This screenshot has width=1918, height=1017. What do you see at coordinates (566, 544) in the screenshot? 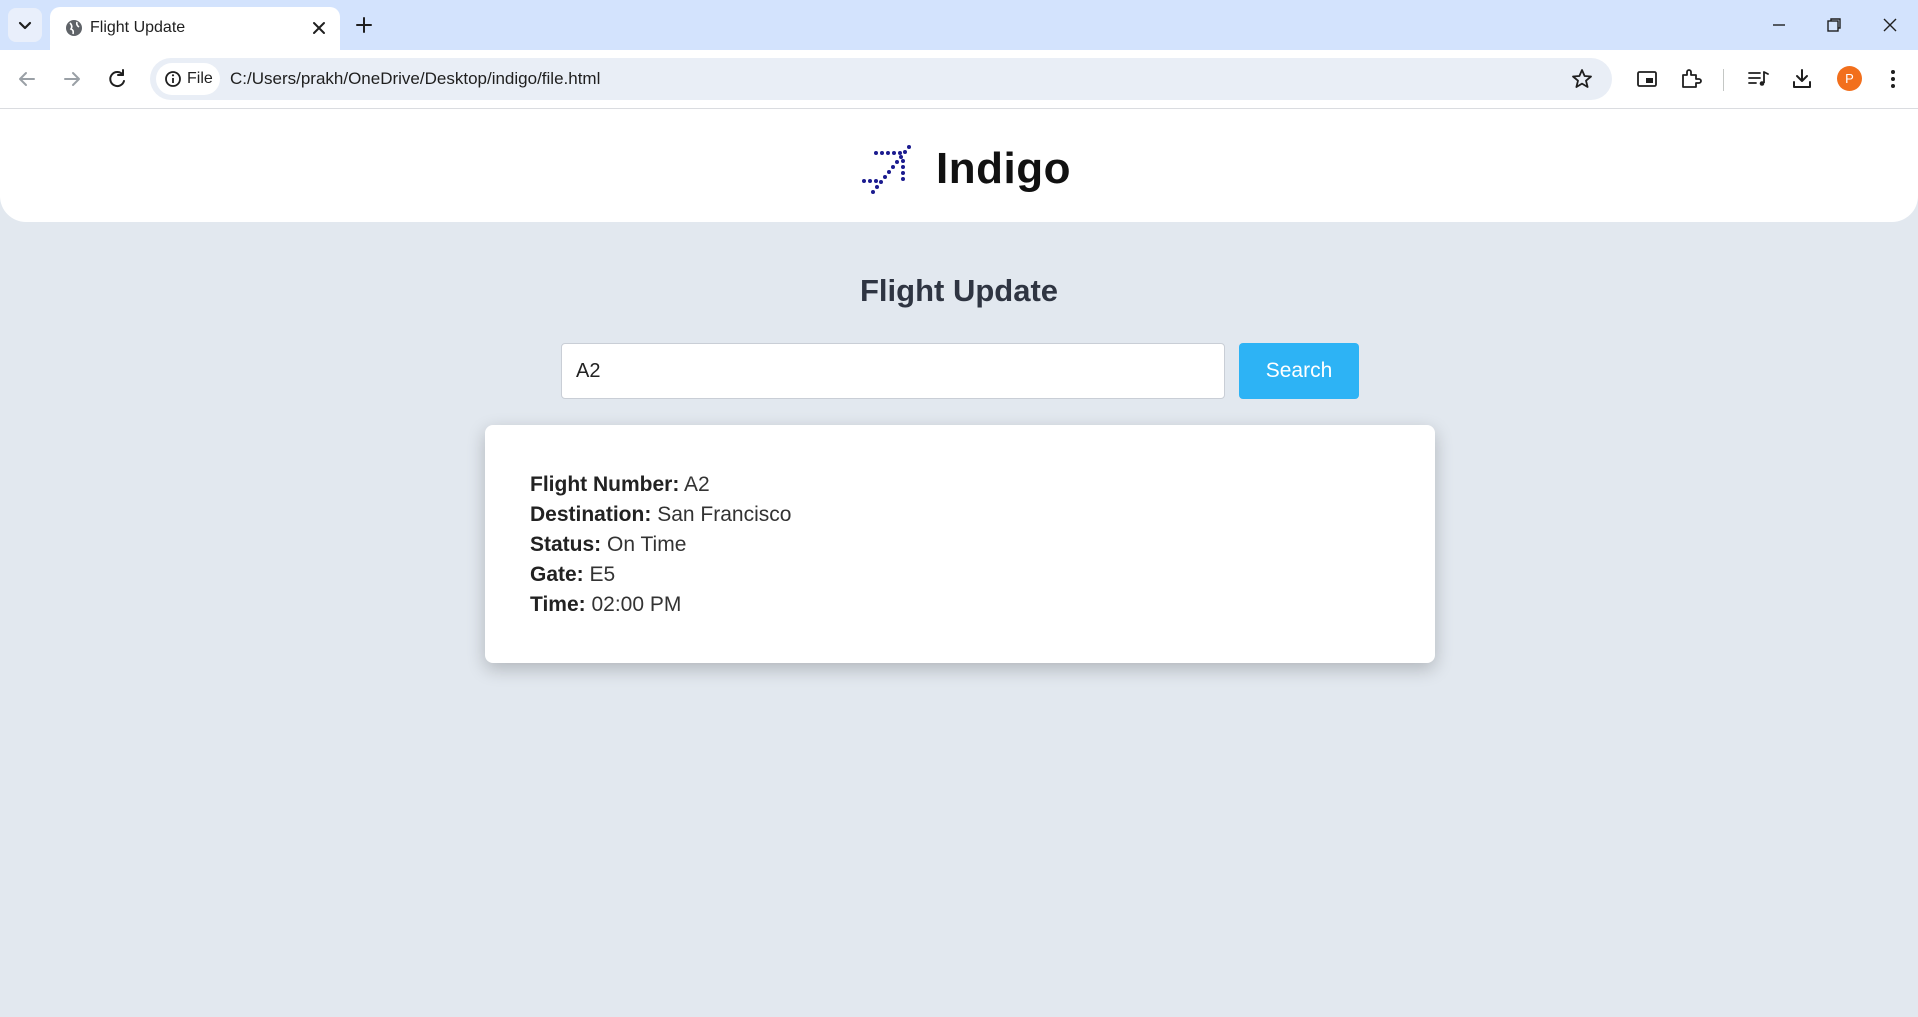
I see `status-label: Status:` at bounding box center [566, 544].